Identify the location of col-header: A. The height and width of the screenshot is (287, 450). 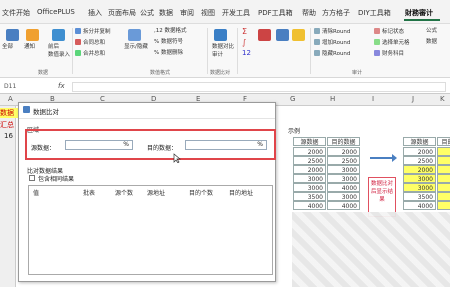
(10, 99).